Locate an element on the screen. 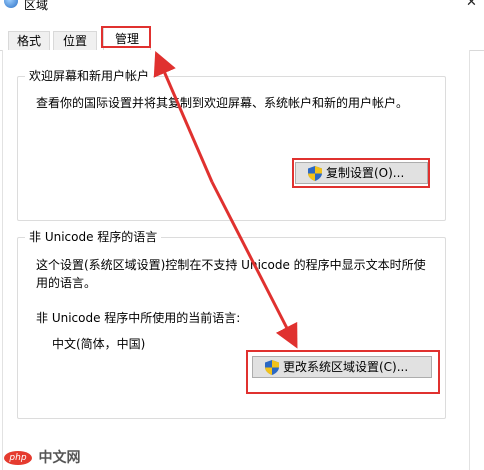  region-app-icon is located at coordinates (11, 4).